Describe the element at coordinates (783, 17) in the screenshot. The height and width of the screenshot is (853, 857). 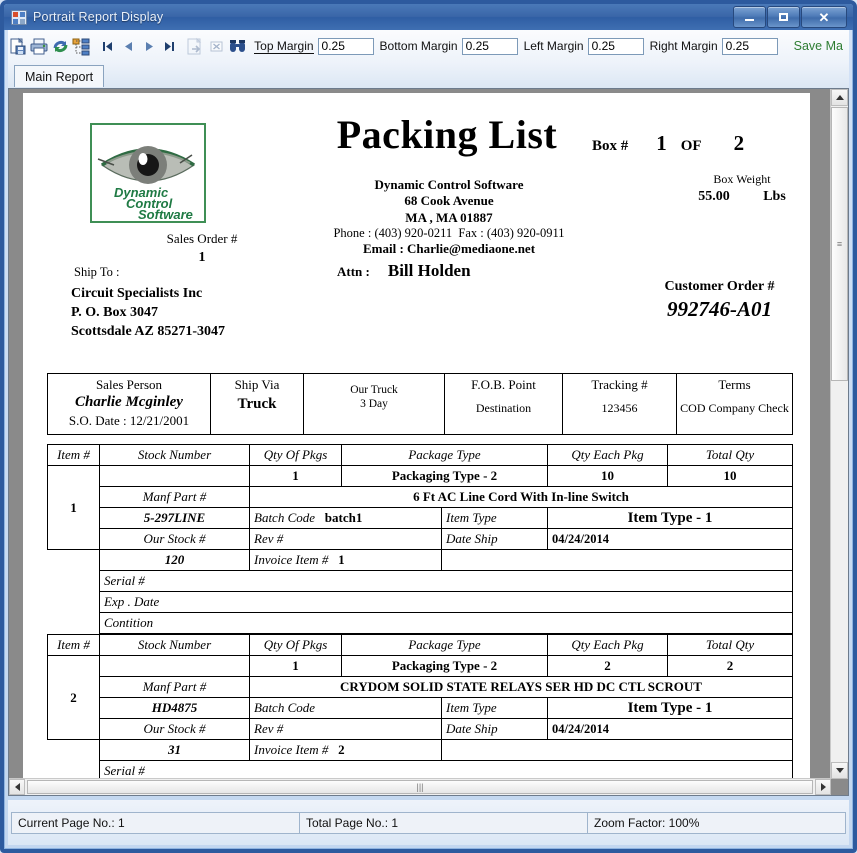
I see `maximize-button` at that location.